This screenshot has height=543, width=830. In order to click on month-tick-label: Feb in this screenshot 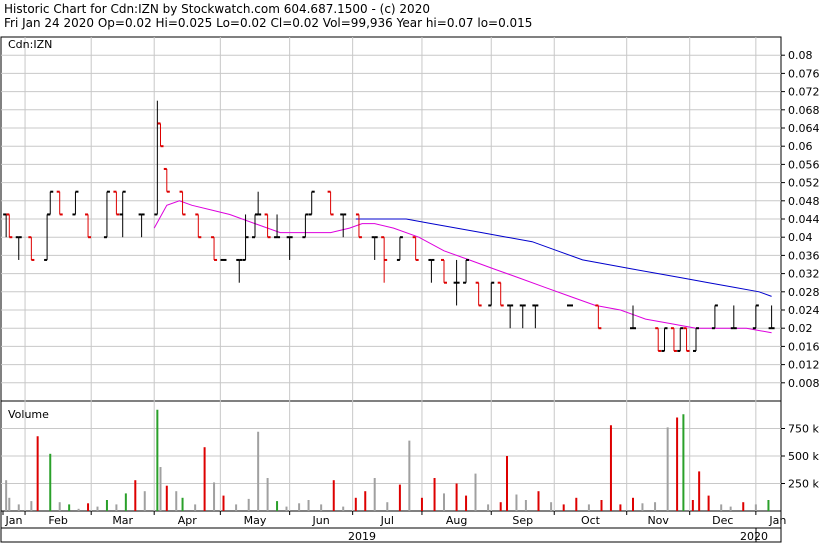, I will do `click(57, 520)`.